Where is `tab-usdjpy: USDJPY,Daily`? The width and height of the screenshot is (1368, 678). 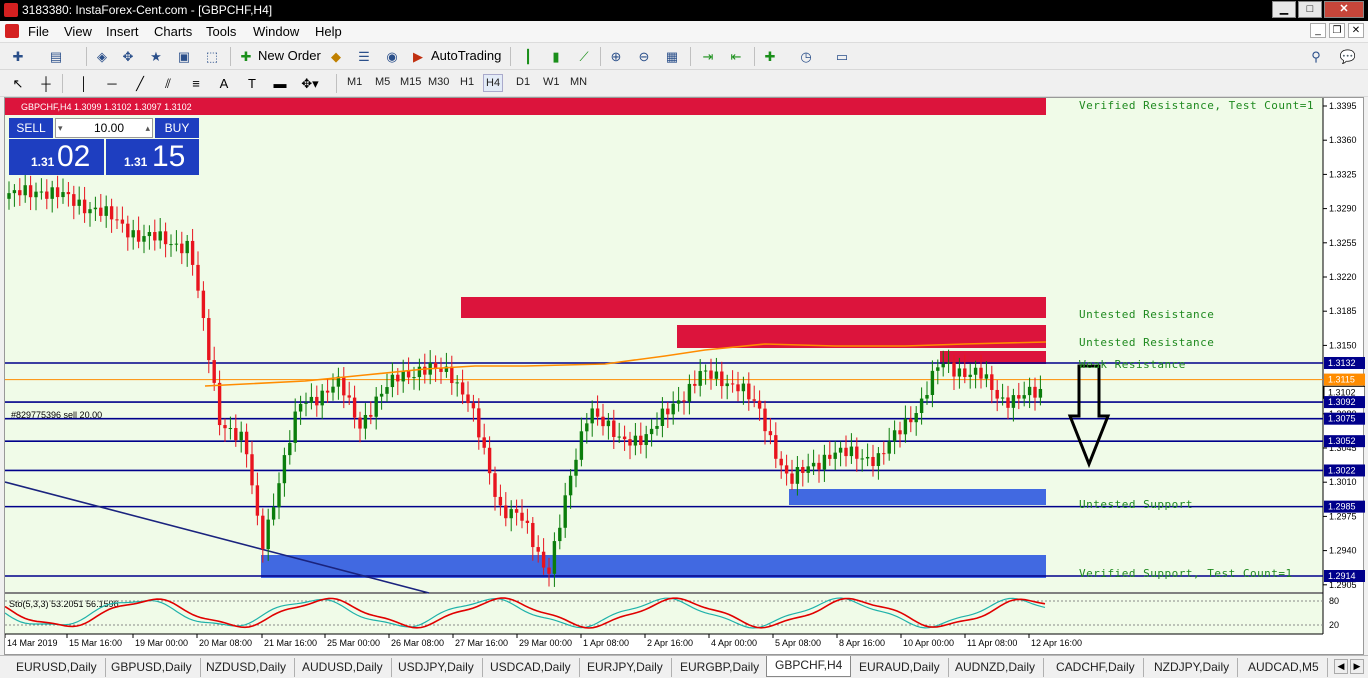
tab-usdjpy: USDJPY,Daily is located at coordinates (436, 667).